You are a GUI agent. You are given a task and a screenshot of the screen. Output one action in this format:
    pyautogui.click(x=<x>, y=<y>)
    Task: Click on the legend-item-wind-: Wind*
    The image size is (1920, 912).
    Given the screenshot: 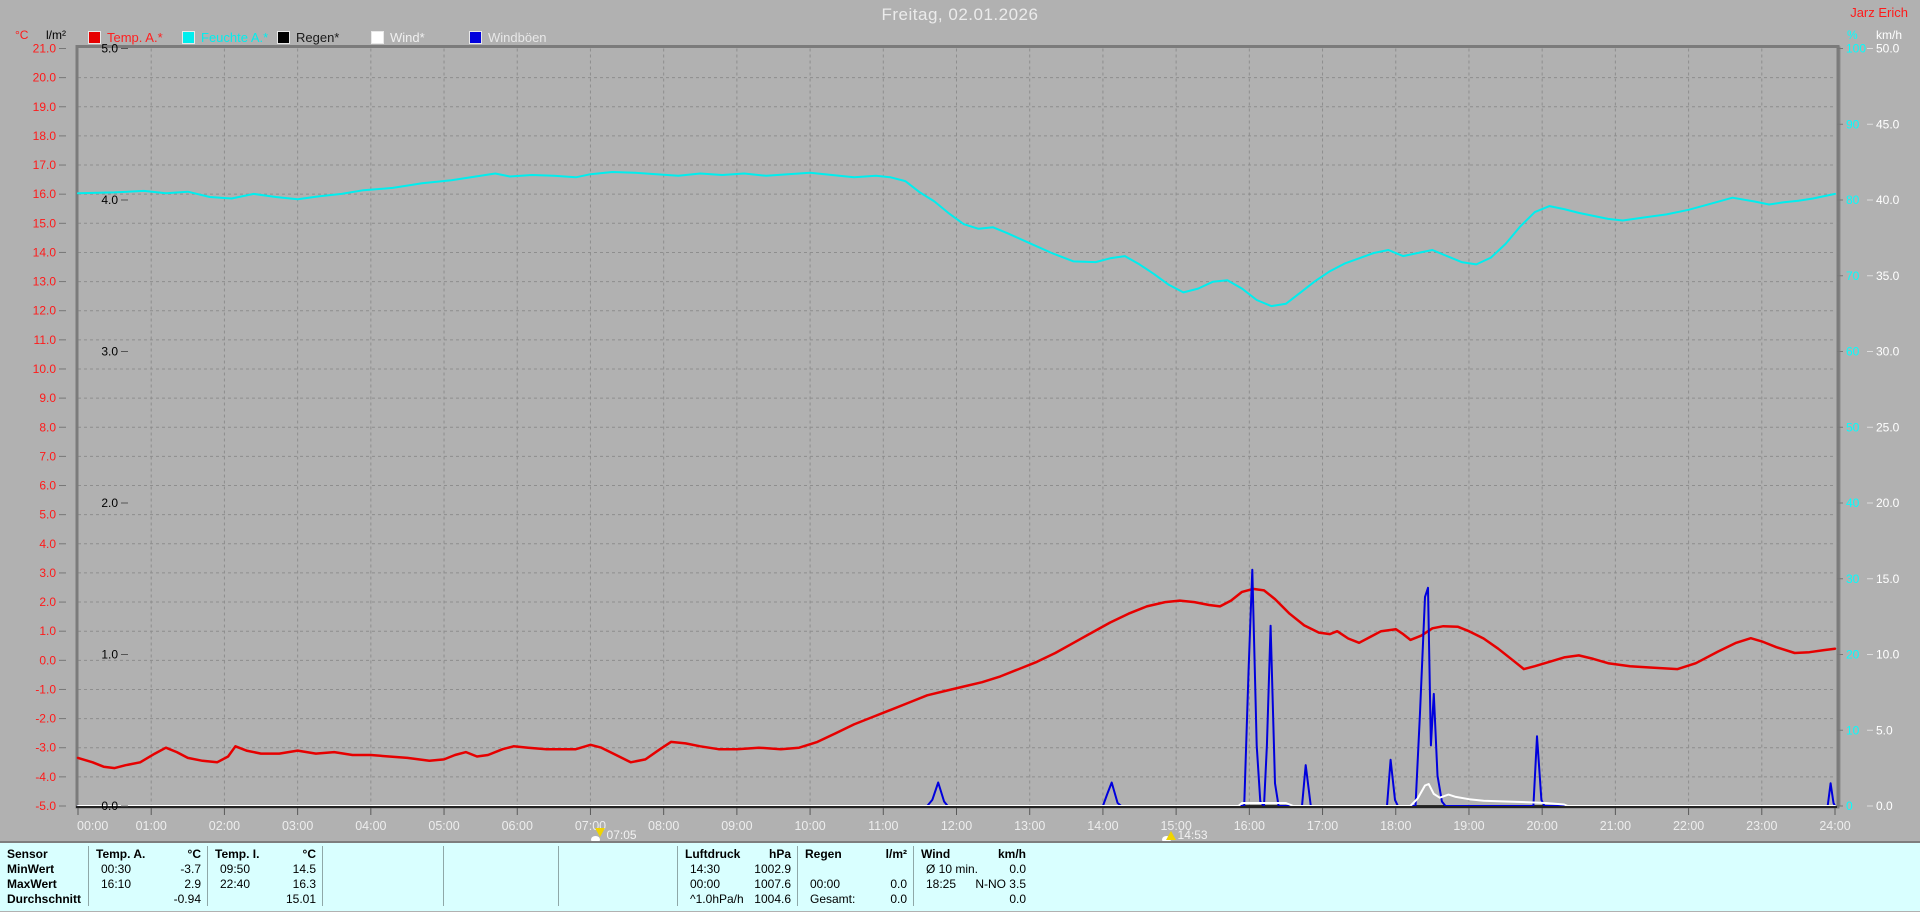 What is the action you would take?
    pyautogui.click(x=398, y=37)
    